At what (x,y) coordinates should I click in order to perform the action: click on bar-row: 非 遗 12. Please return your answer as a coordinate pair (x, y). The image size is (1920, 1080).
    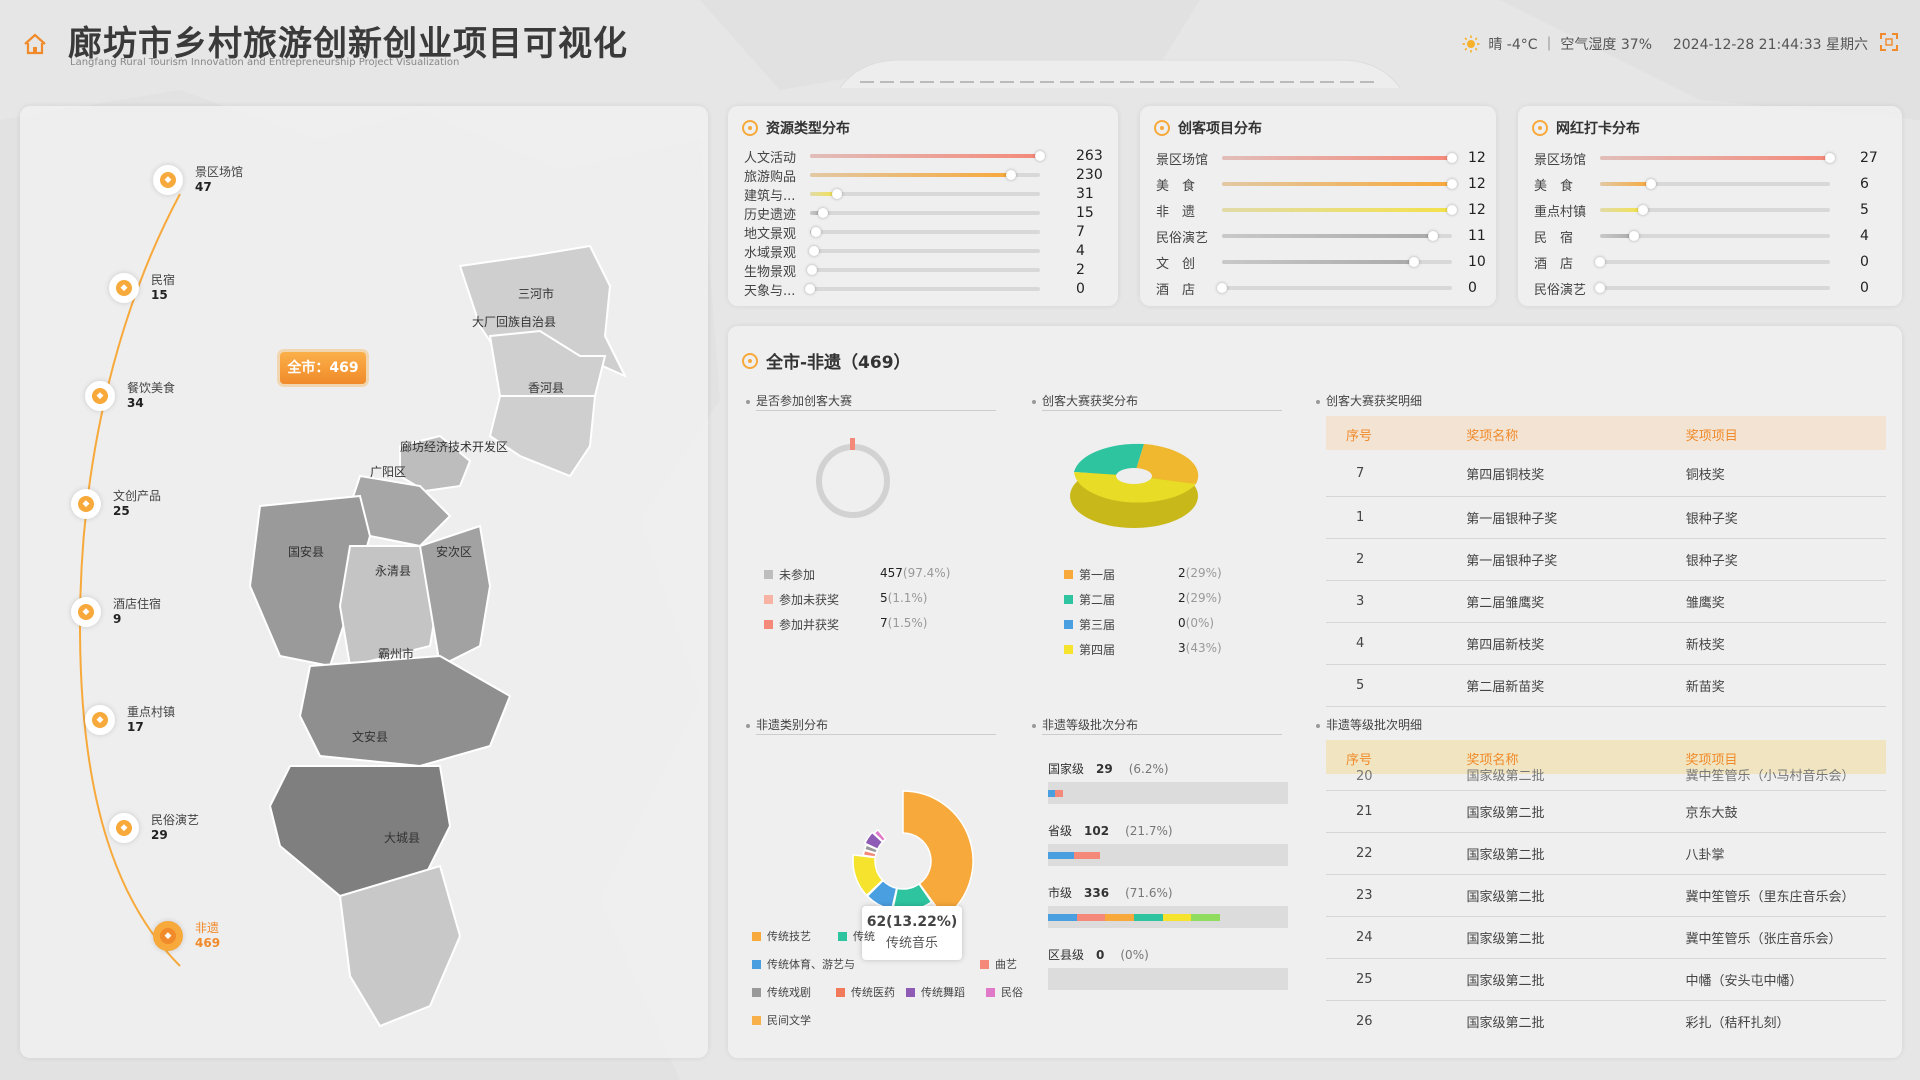
    Looking at the image, I should click on (1321, 211).